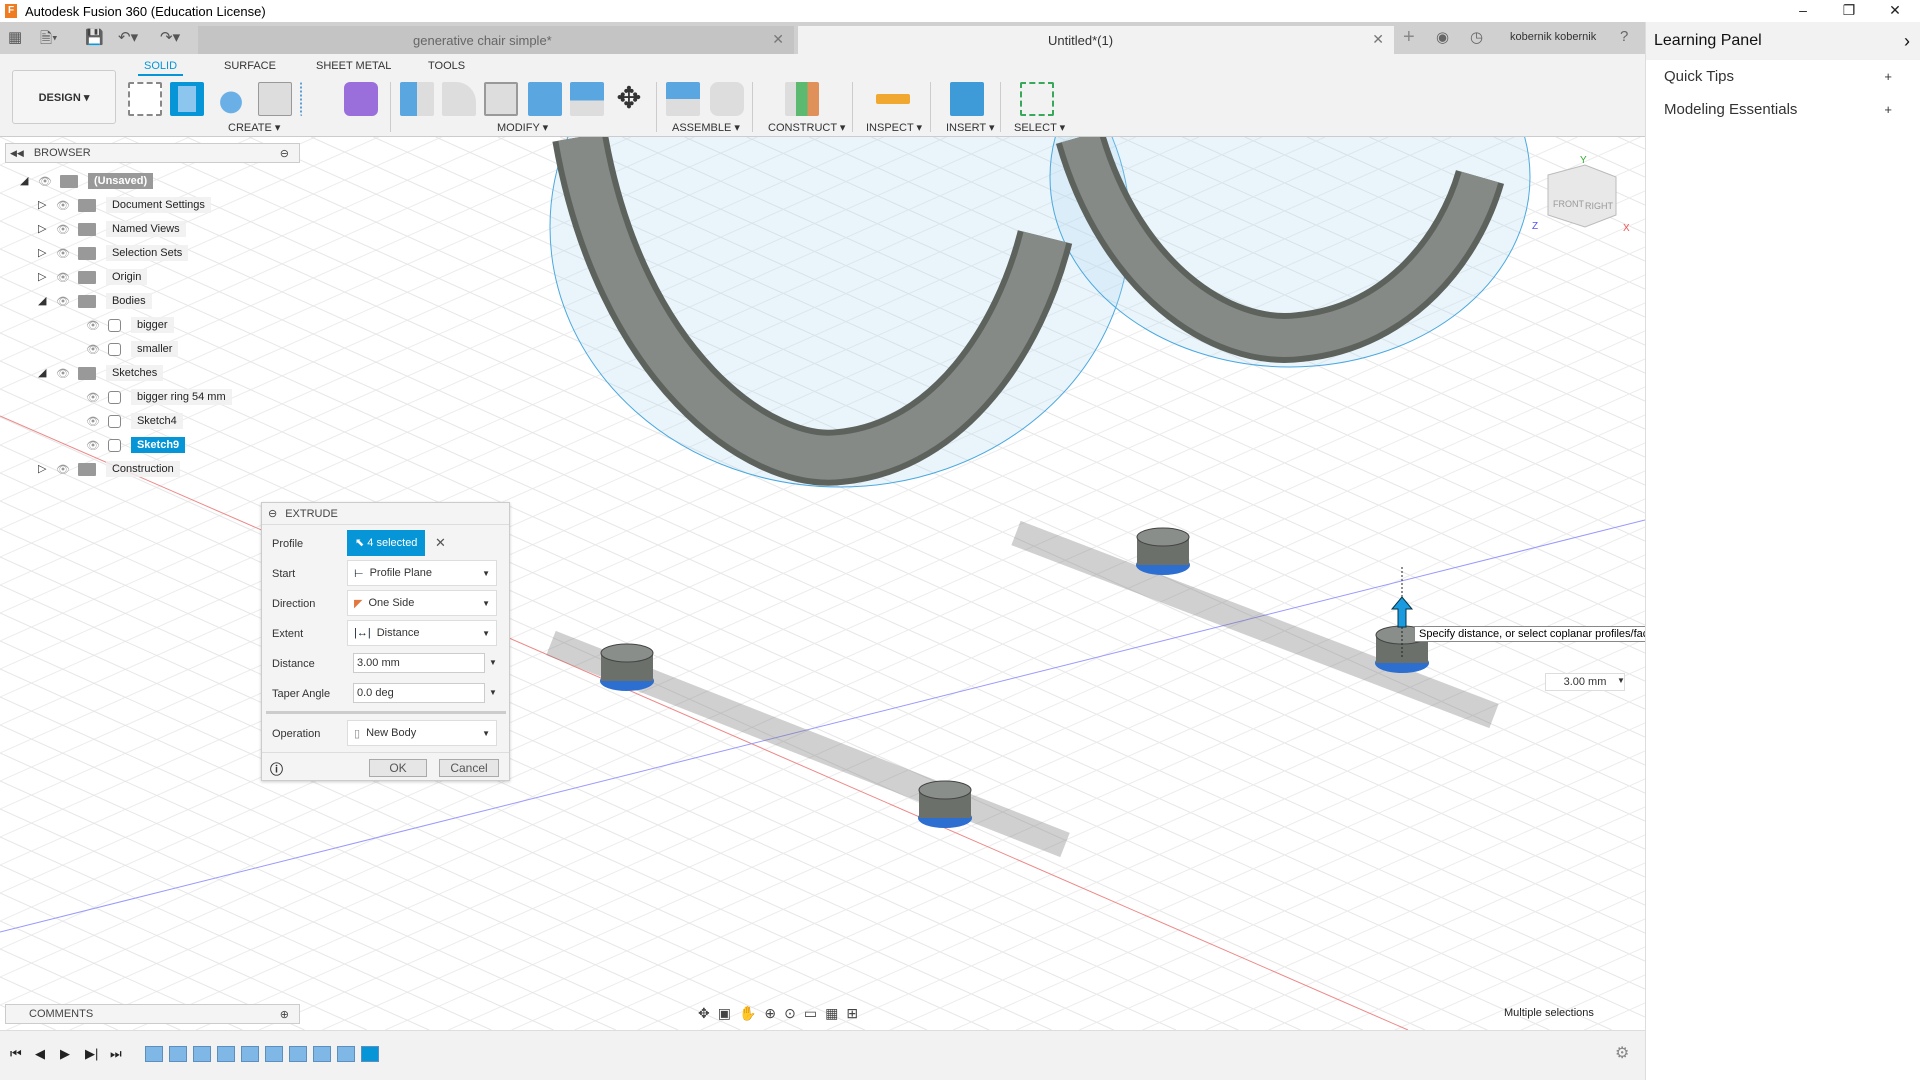 The width and height of the screenshot is (1920, 1080). Describe the element at coordinates (856, 1013) in the screenshot. I see `viewports-icon: ⊞` at that location.